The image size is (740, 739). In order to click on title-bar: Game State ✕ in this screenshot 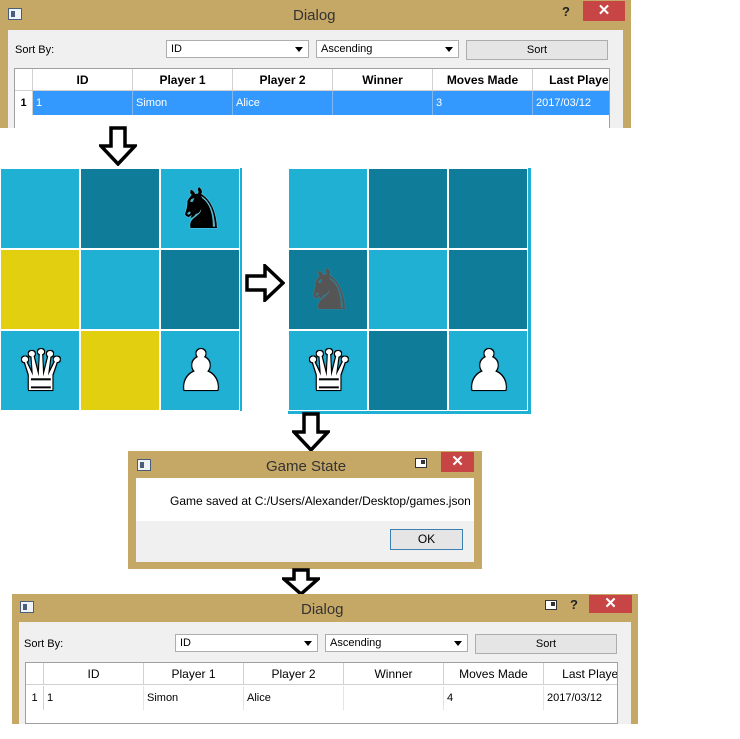, I will do `click(305, 466)`.